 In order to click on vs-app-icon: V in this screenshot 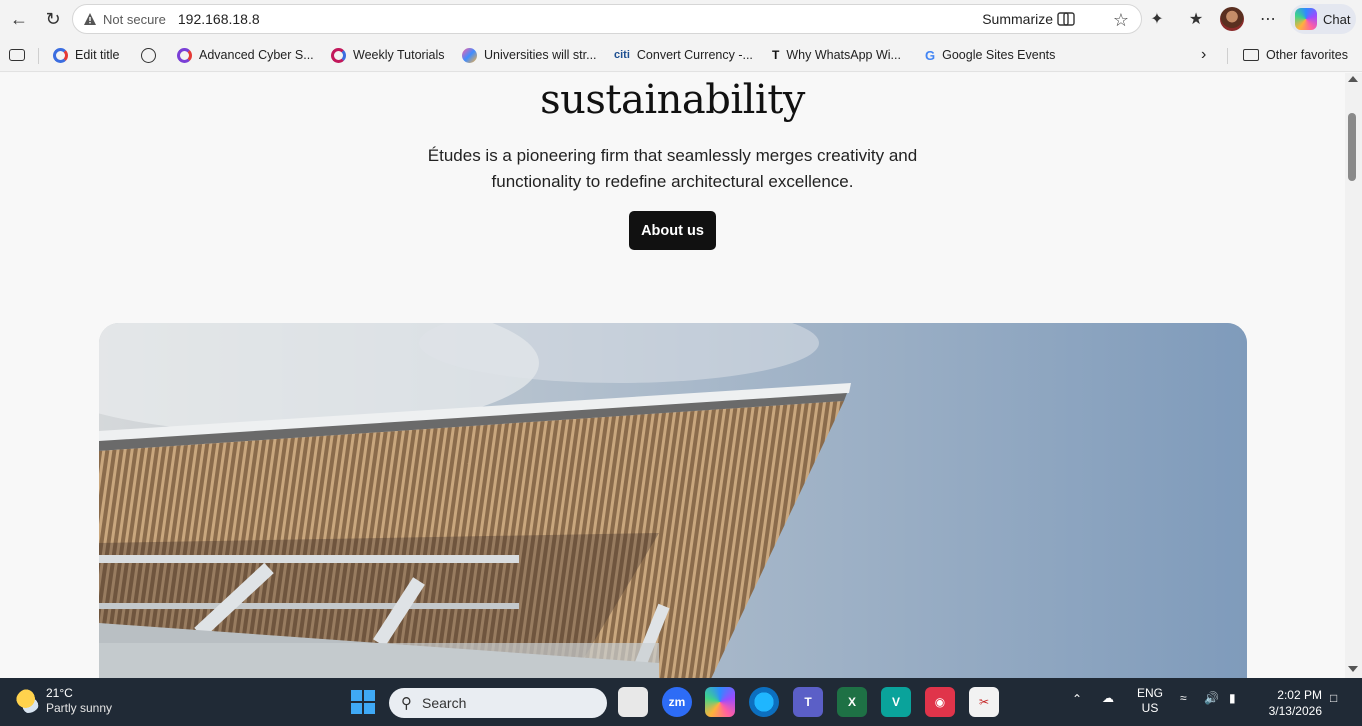, I will do `click(896, 702)`.